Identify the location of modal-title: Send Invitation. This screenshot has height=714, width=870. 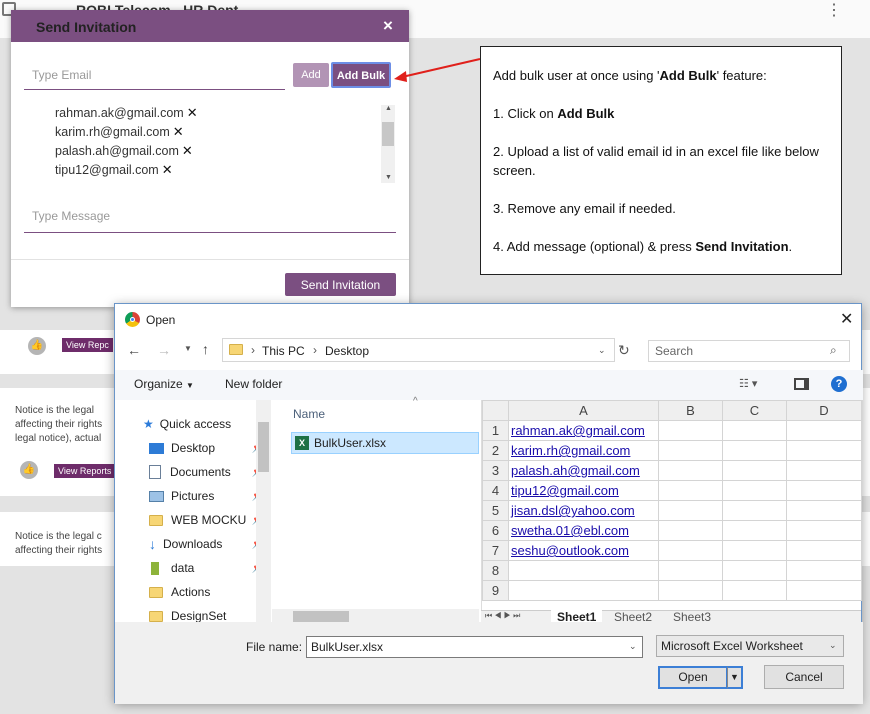
(86, 27).